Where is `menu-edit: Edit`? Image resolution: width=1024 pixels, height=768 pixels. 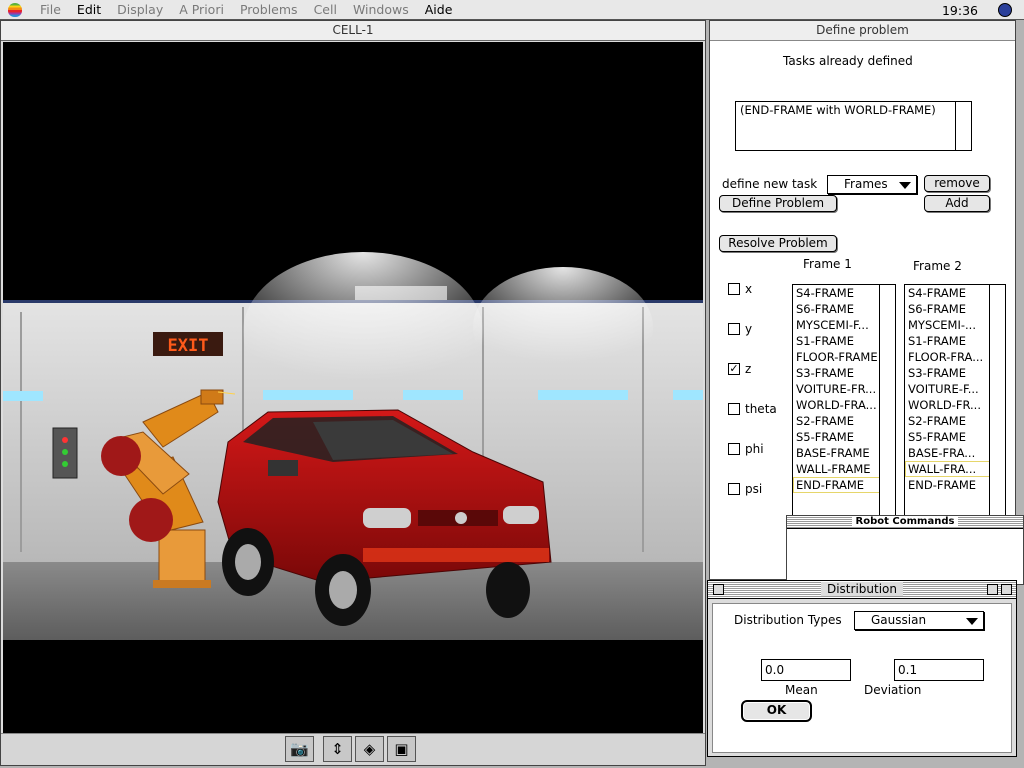
menu-edit: Edit is located at coordinates (89, 9).